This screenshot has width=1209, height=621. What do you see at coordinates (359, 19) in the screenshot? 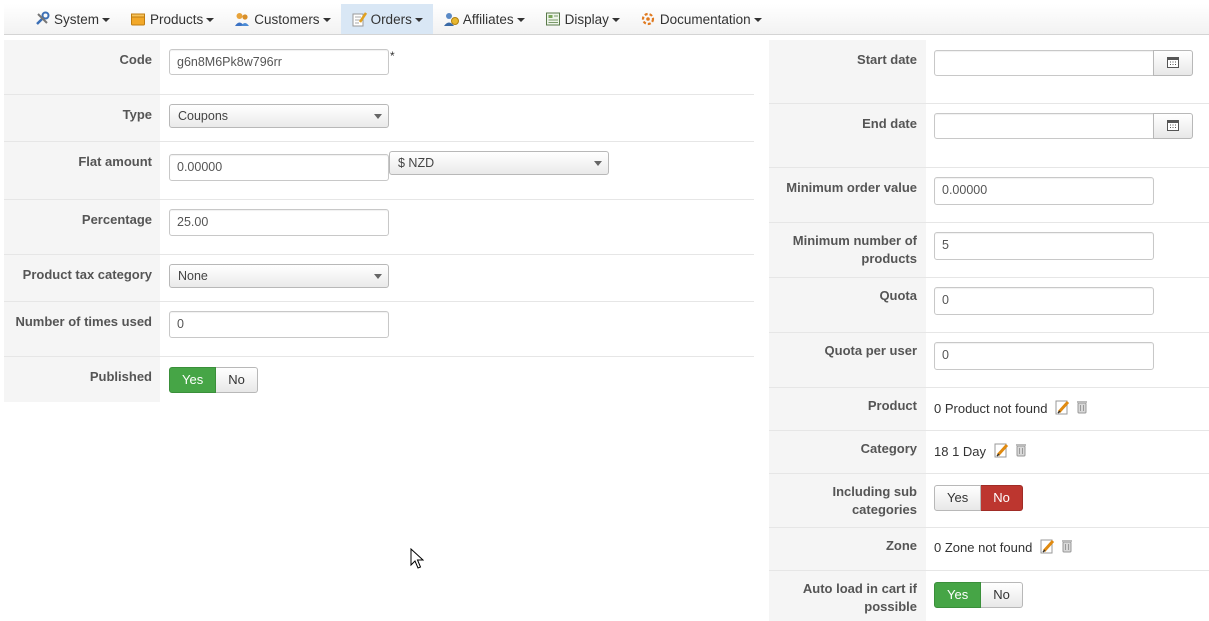
I see `orders-icon` at bounding box center [359, 19].